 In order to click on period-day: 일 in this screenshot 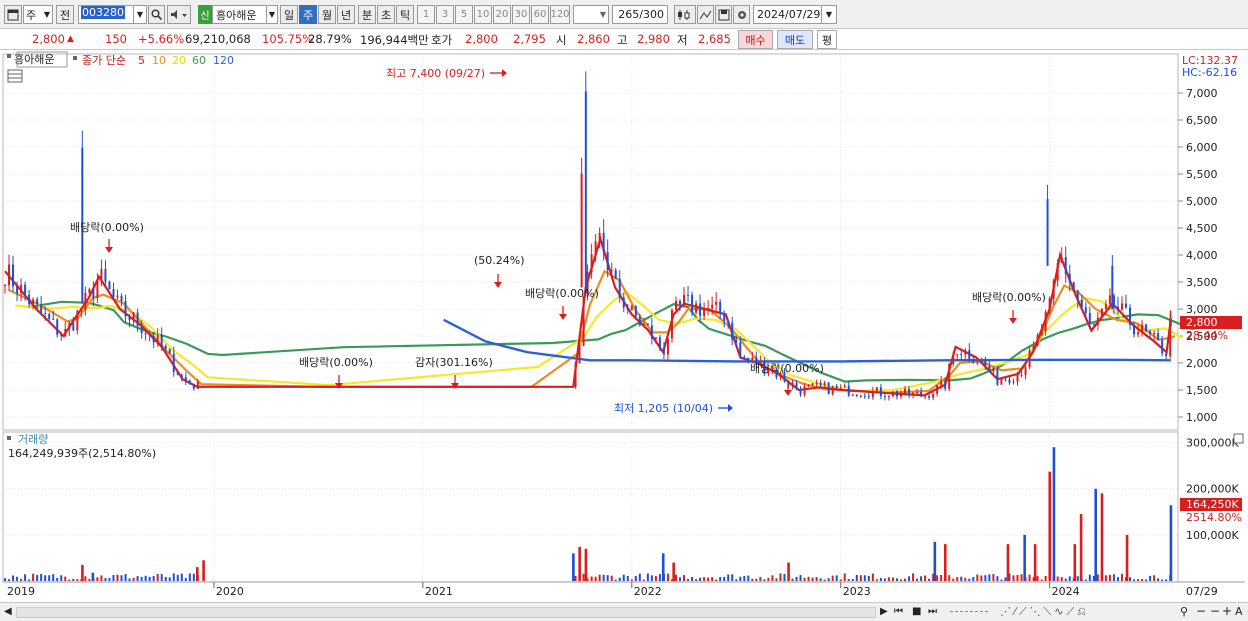, I will do `click(289, 14)`.